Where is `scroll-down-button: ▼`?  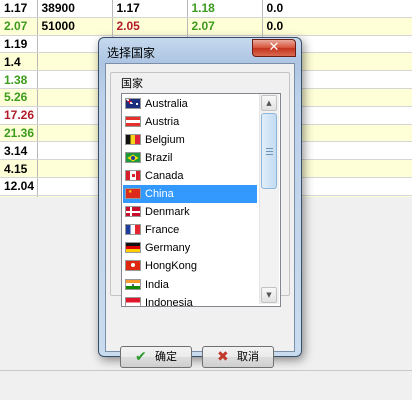
scroll-down-button: ▼ is located at coordinates (269, 295).